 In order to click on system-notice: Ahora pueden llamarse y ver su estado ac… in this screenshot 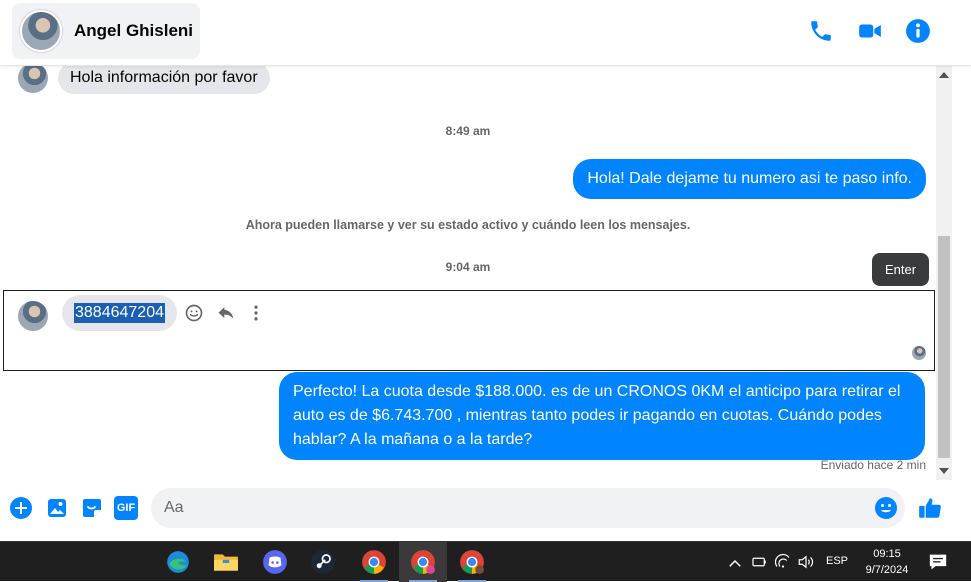, I will do `click(468, 225)`.